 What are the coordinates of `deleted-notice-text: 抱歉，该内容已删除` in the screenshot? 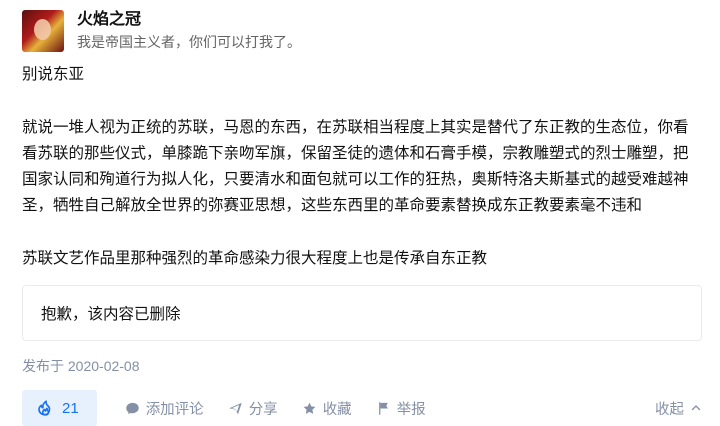 It's located at (111, 314).